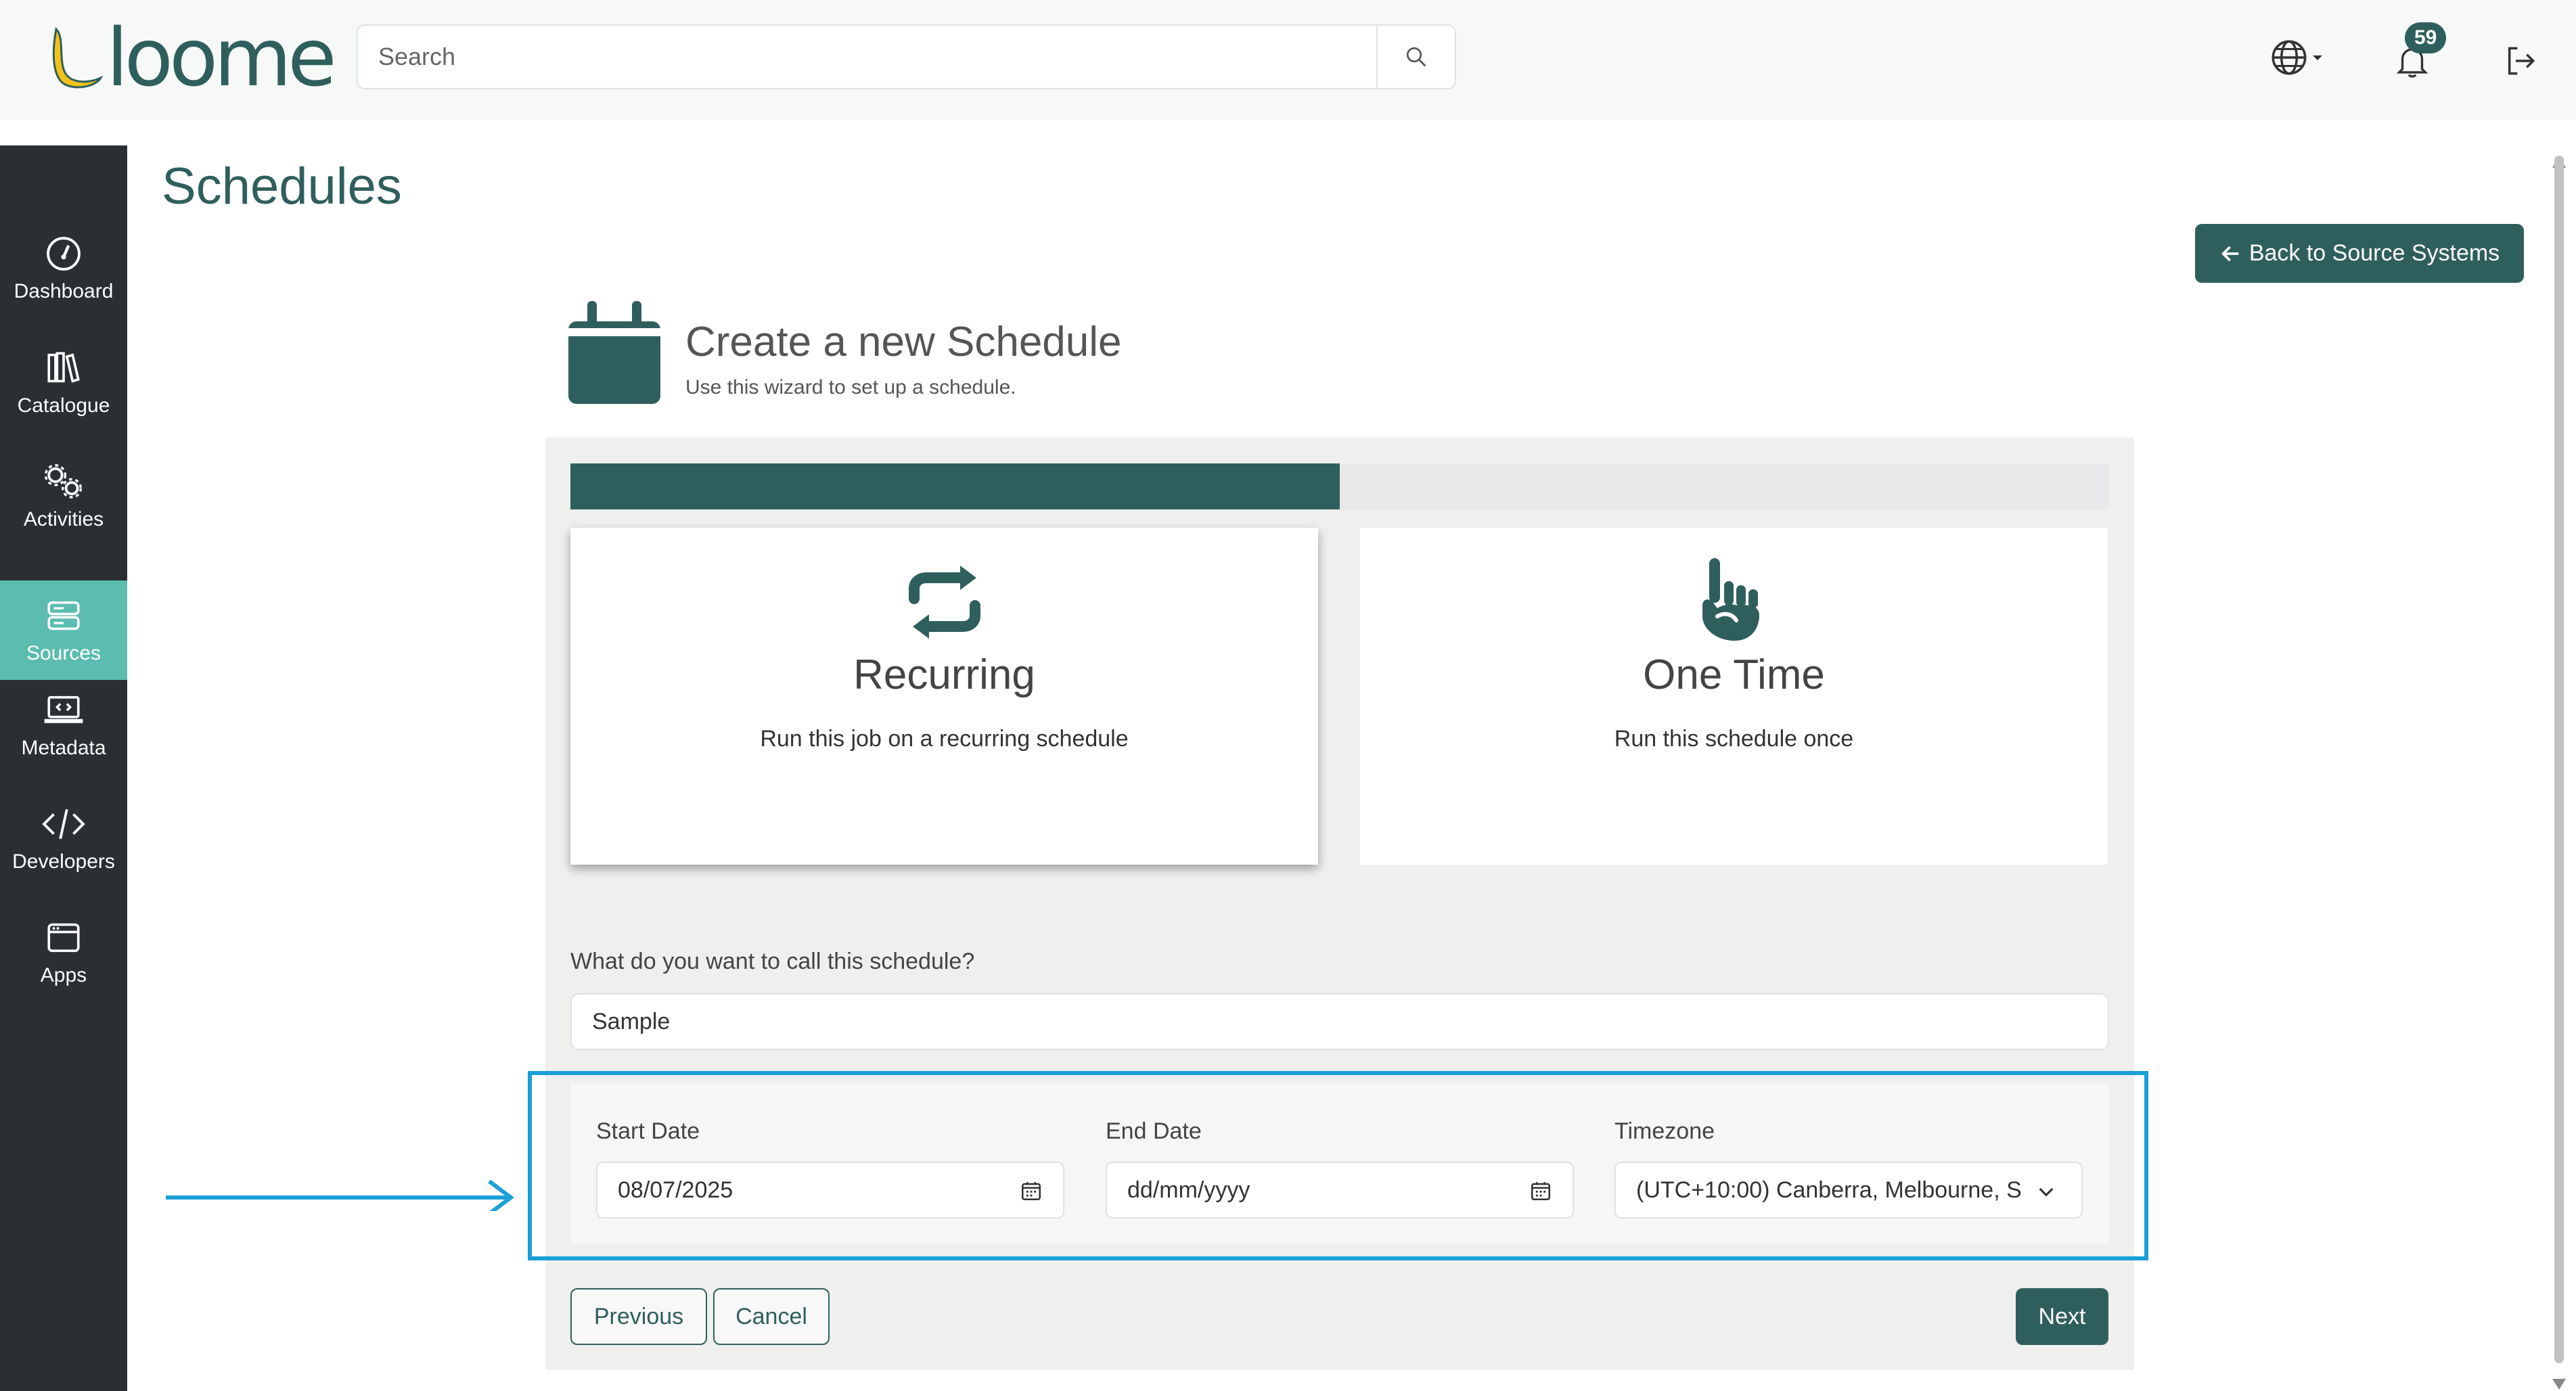 The image size is (2576, 1391). I want to click on cancel-button: Cancel, so click(772, 1316).